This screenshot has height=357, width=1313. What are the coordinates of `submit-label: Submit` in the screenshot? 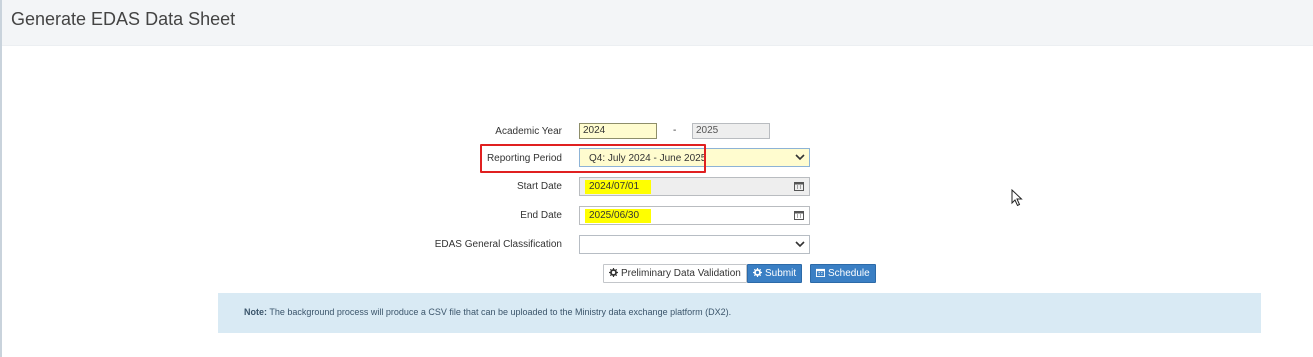 It's located at (781, 273).